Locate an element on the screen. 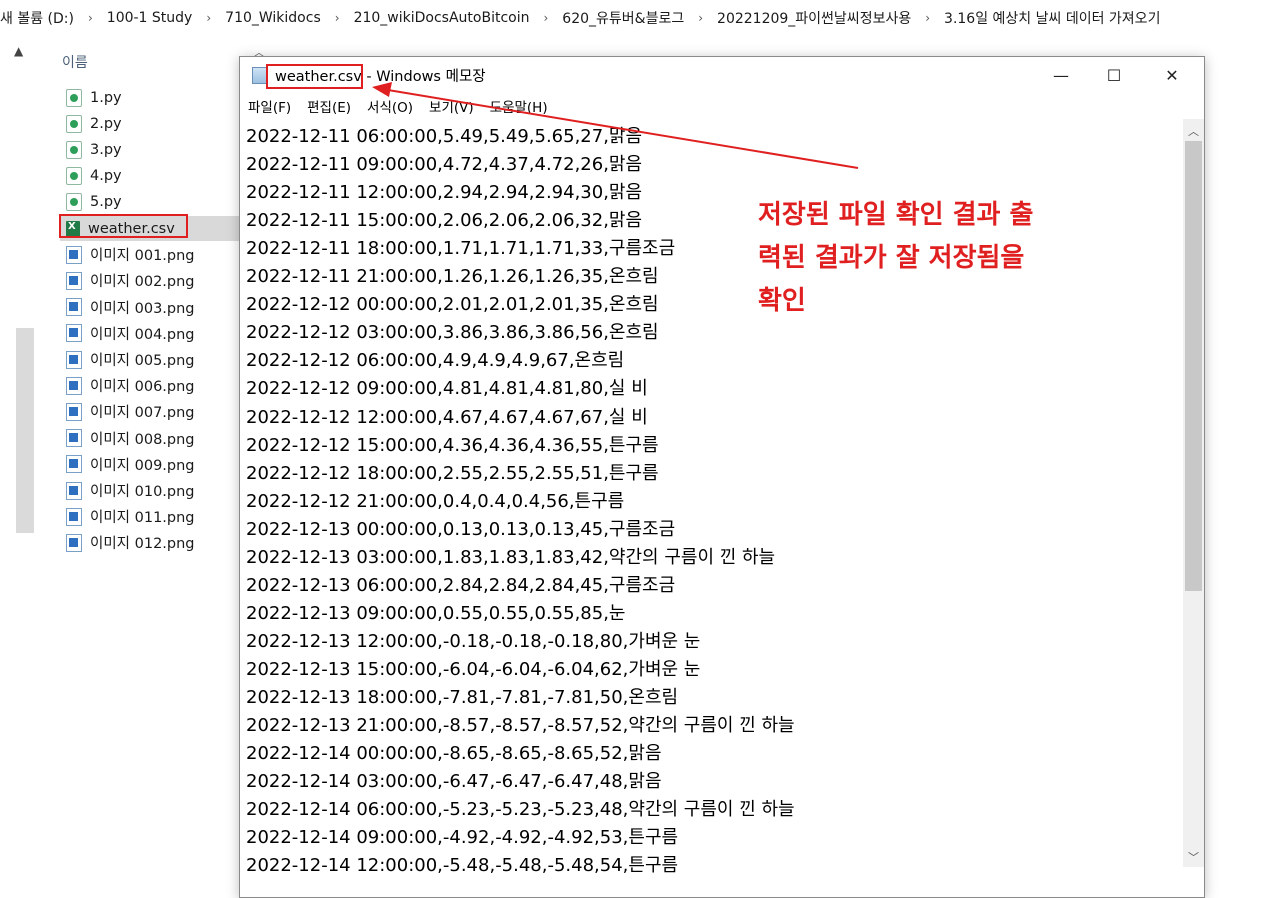 Image resolution: width=1273 pixels, height=898 pixels. close-button: ✕ is located at coordinates (1172, 75).